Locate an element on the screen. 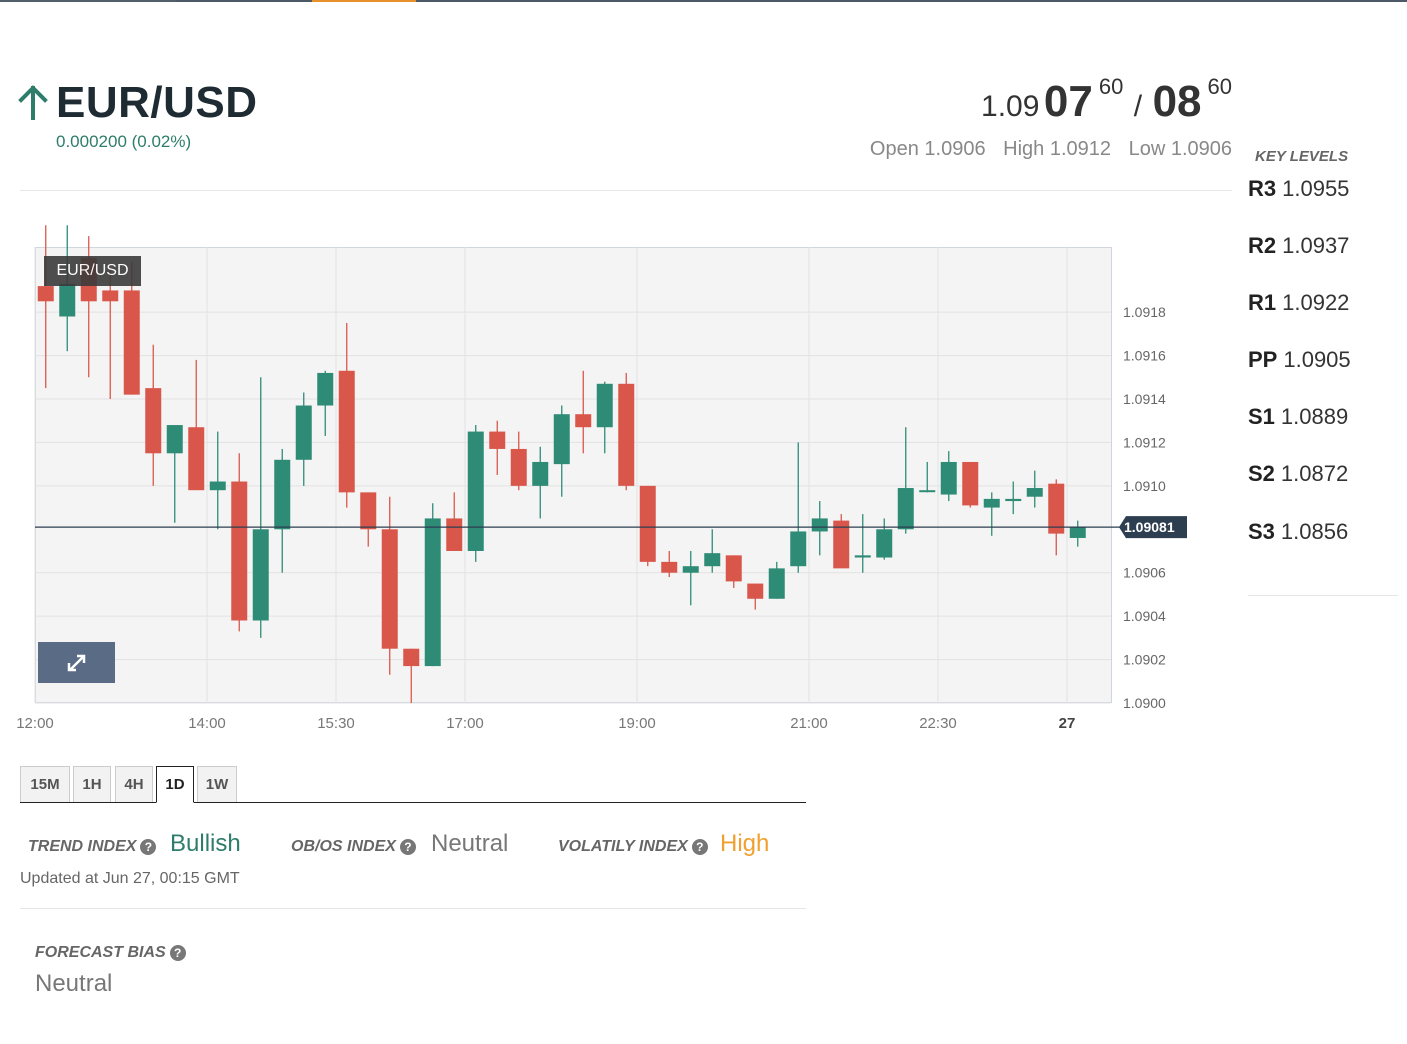  forecast-bias-value: Neutral is located at coordinates (74, 983).